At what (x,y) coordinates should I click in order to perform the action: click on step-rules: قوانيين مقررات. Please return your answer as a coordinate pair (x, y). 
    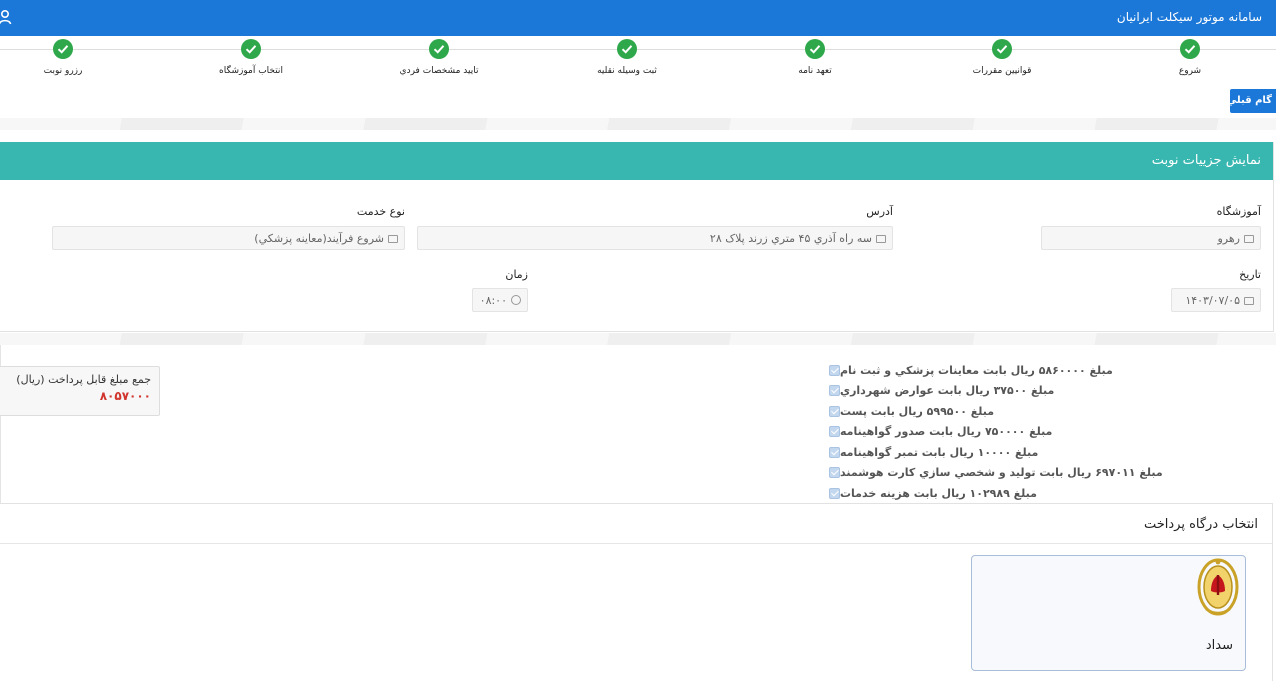
    Looking at the image, I should click on (1002, 57).